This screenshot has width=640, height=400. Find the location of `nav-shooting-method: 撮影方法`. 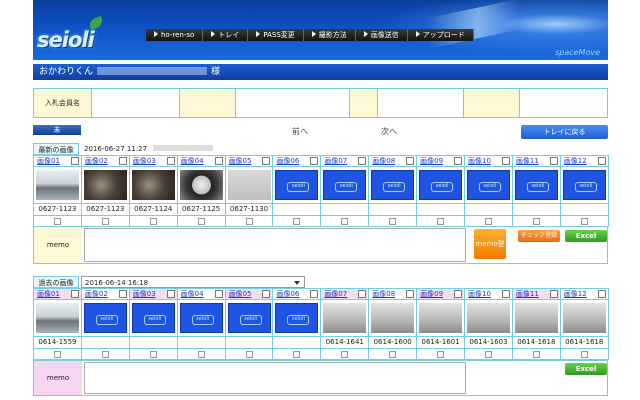

nav-shooting-method: 撮影方法 is located at coordinates (329, 35).